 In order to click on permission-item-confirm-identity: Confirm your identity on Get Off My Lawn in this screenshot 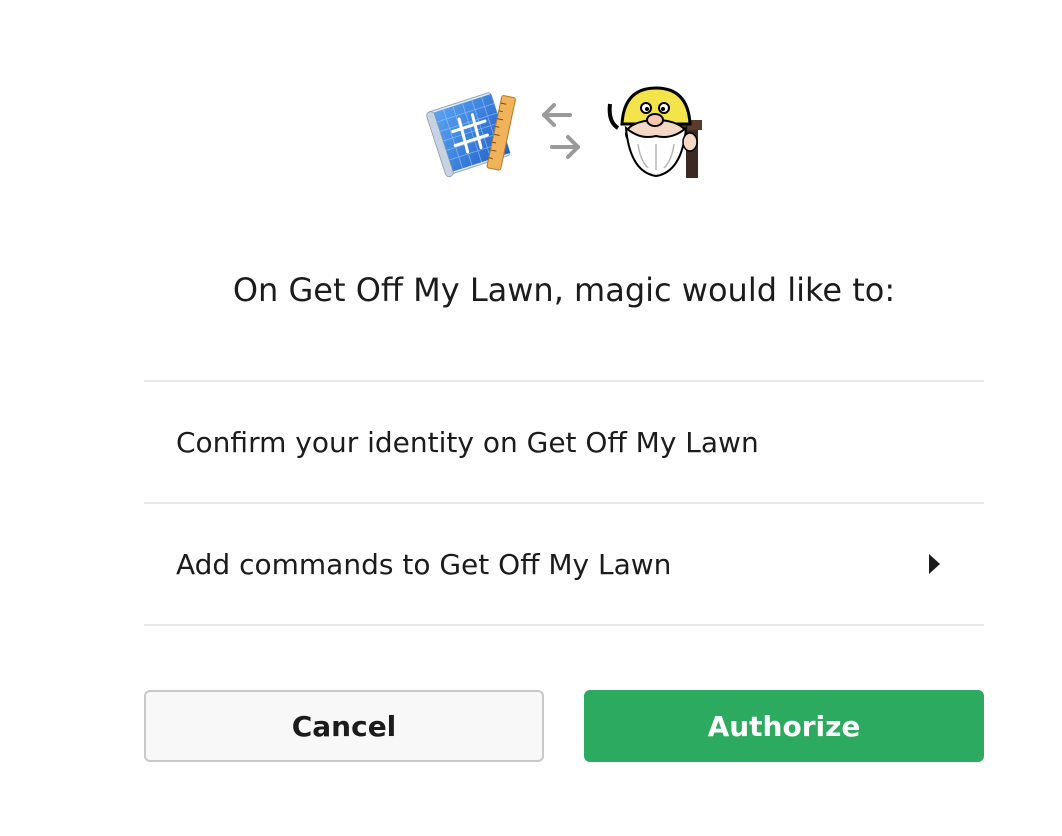, I will do `click(564, 443)`.